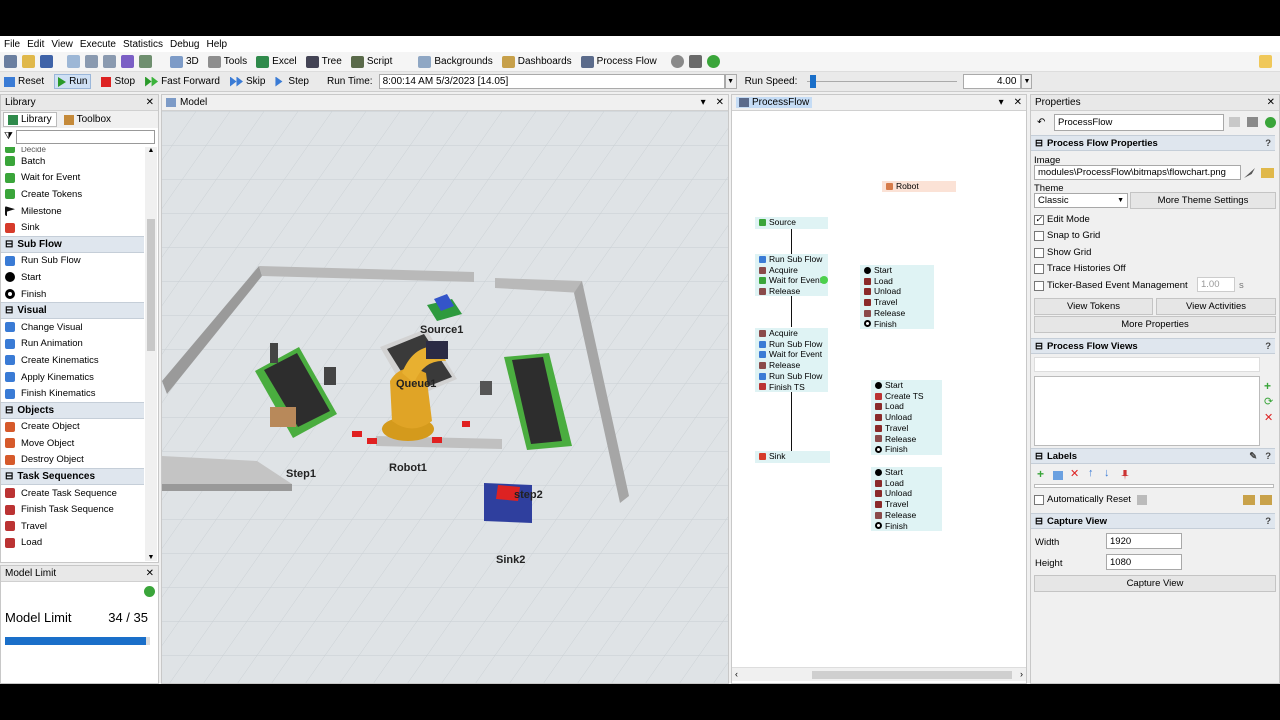 The height and width of the screenshot is (720, 1280). What do you see at coordinates (127, 61) in the screenshot?
I see `color-select-icon` at bounding box center [127, 61].